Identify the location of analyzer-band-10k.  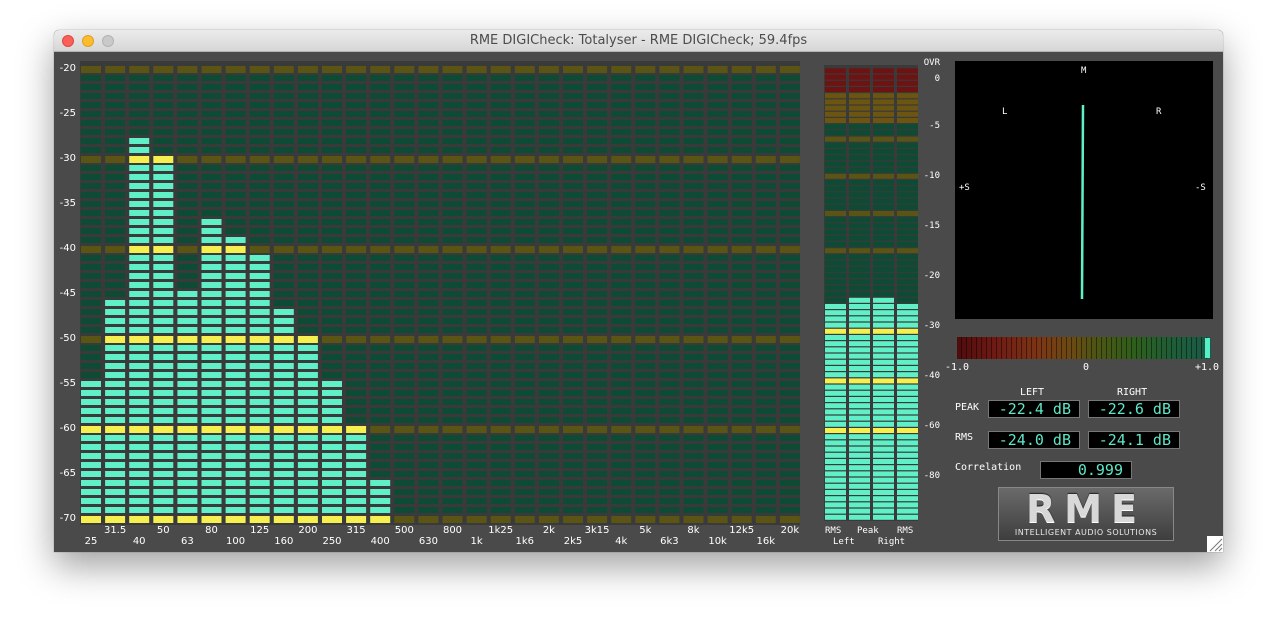
(717, 294).